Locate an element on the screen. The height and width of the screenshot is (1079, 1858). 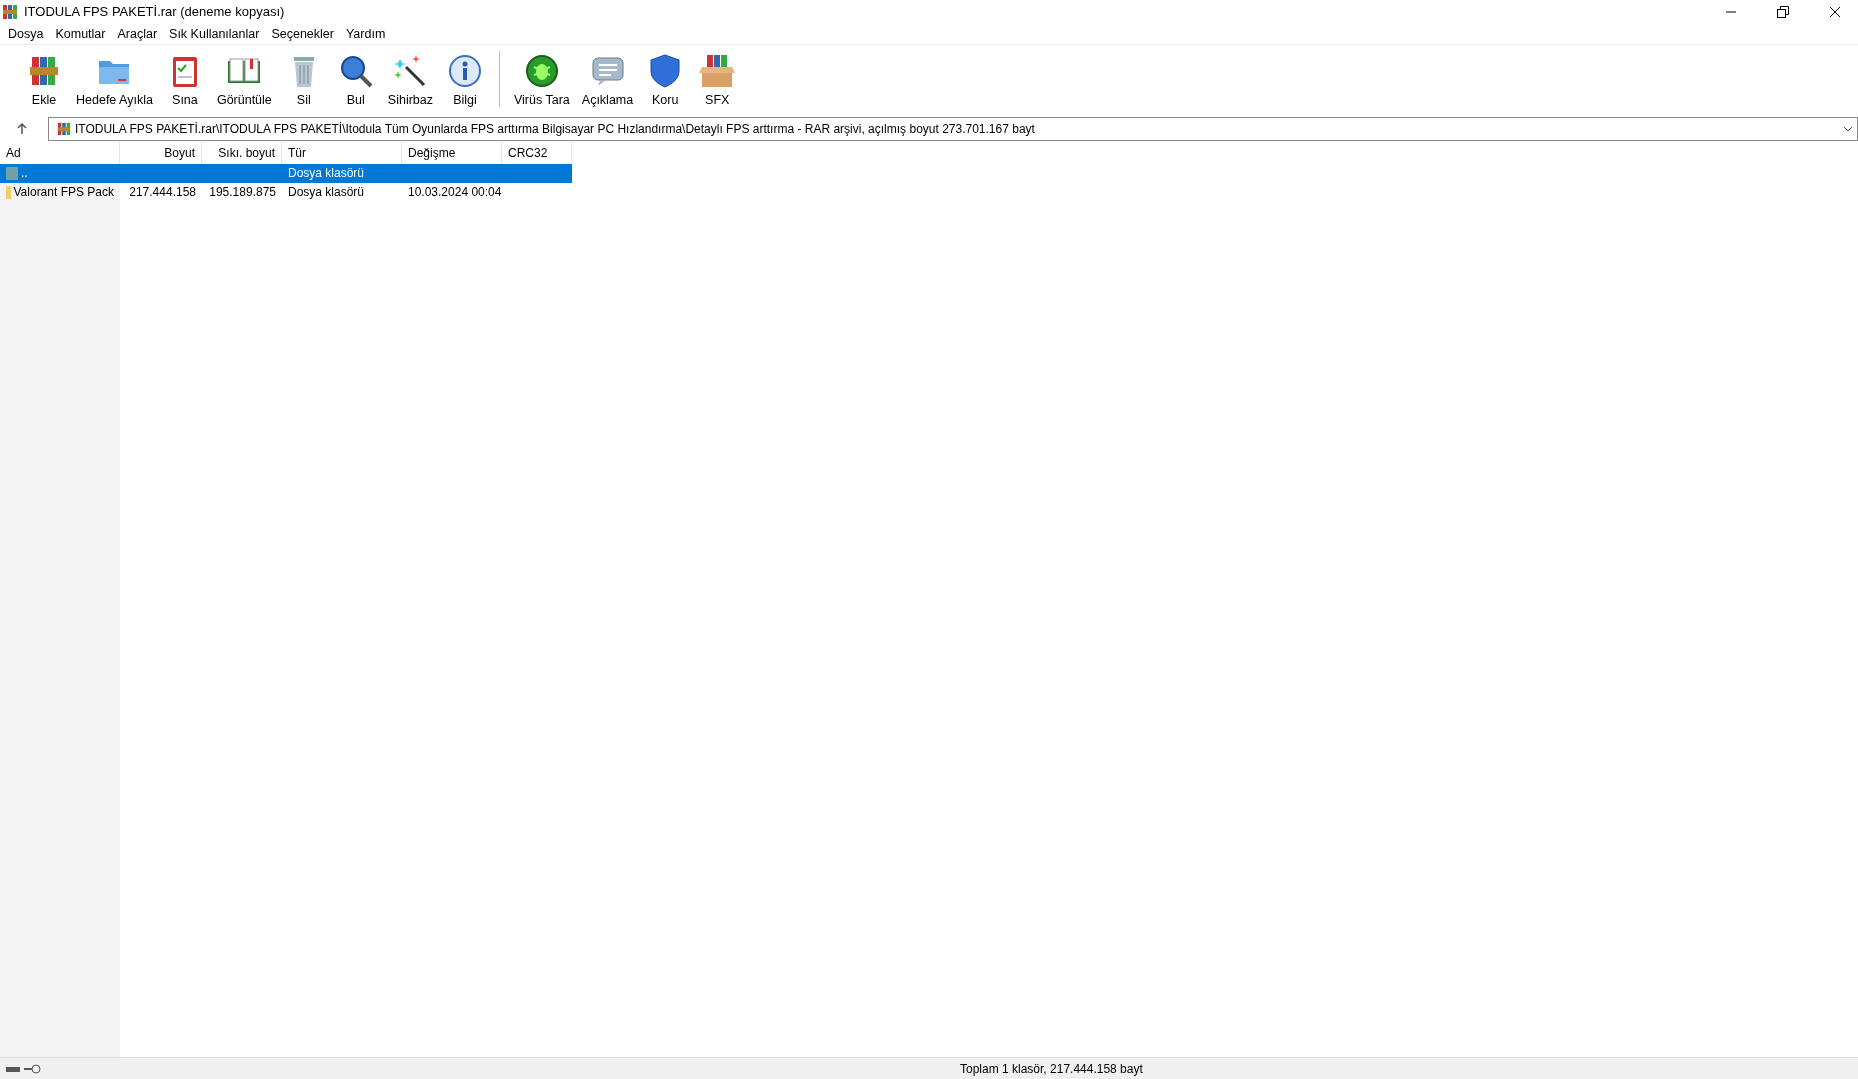
menu-item: Komutlar is located at coordinates (80, 34).